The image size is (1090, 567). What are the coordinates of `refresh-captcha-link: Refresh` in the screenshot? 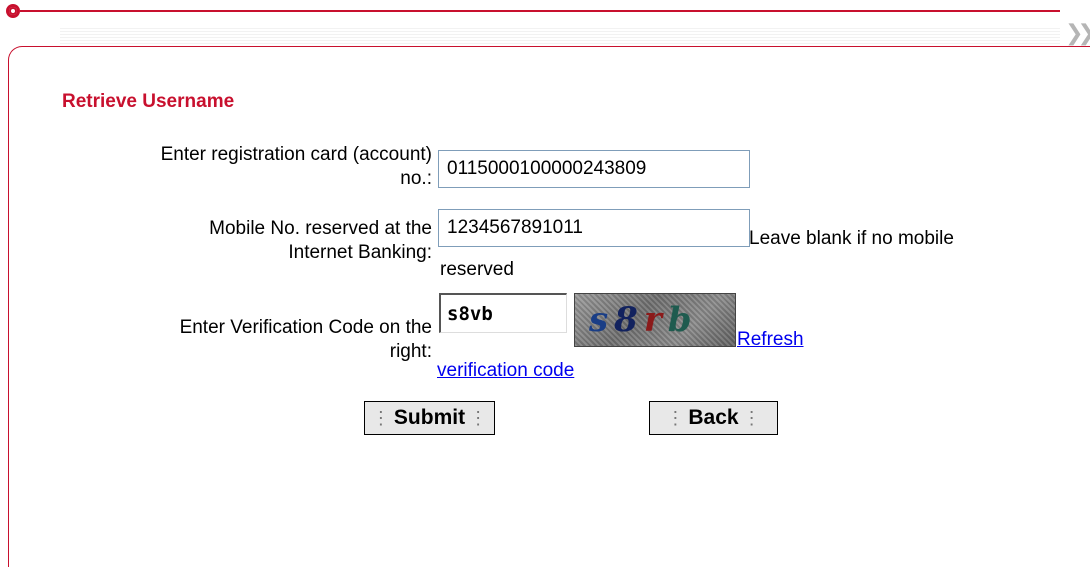 It's located at (770, 340).